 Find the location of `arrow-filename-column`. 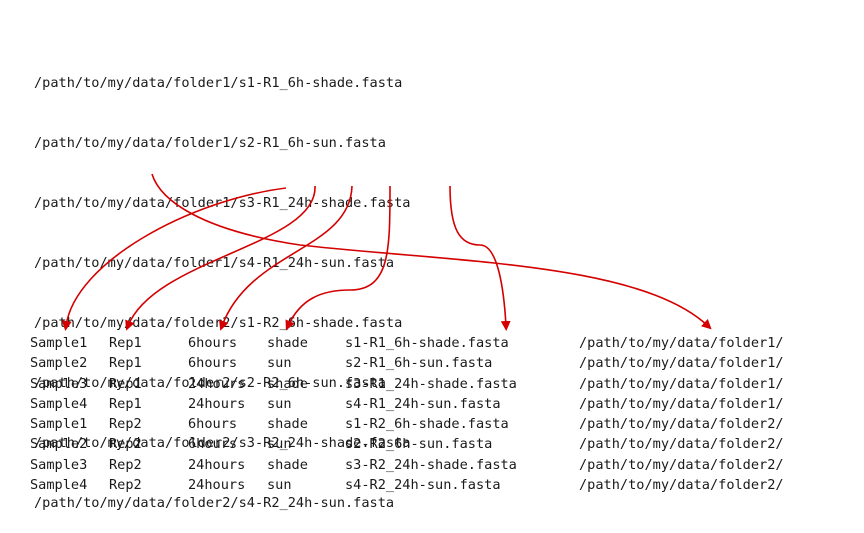

arrow-filename-column is located at coordinates (480, 258).